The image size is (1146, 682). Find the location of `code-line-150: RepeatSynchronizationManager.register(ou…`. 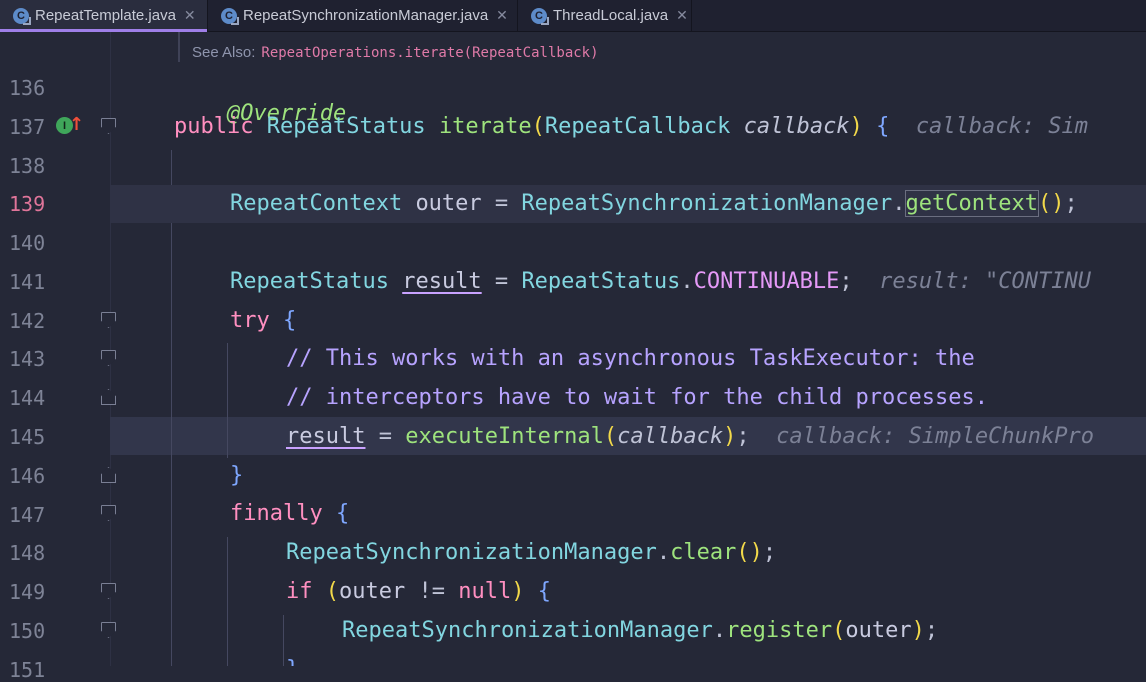

code-line-150: RepeatSynchronizationManager.register(ou… is located at coordinates (640, 630).